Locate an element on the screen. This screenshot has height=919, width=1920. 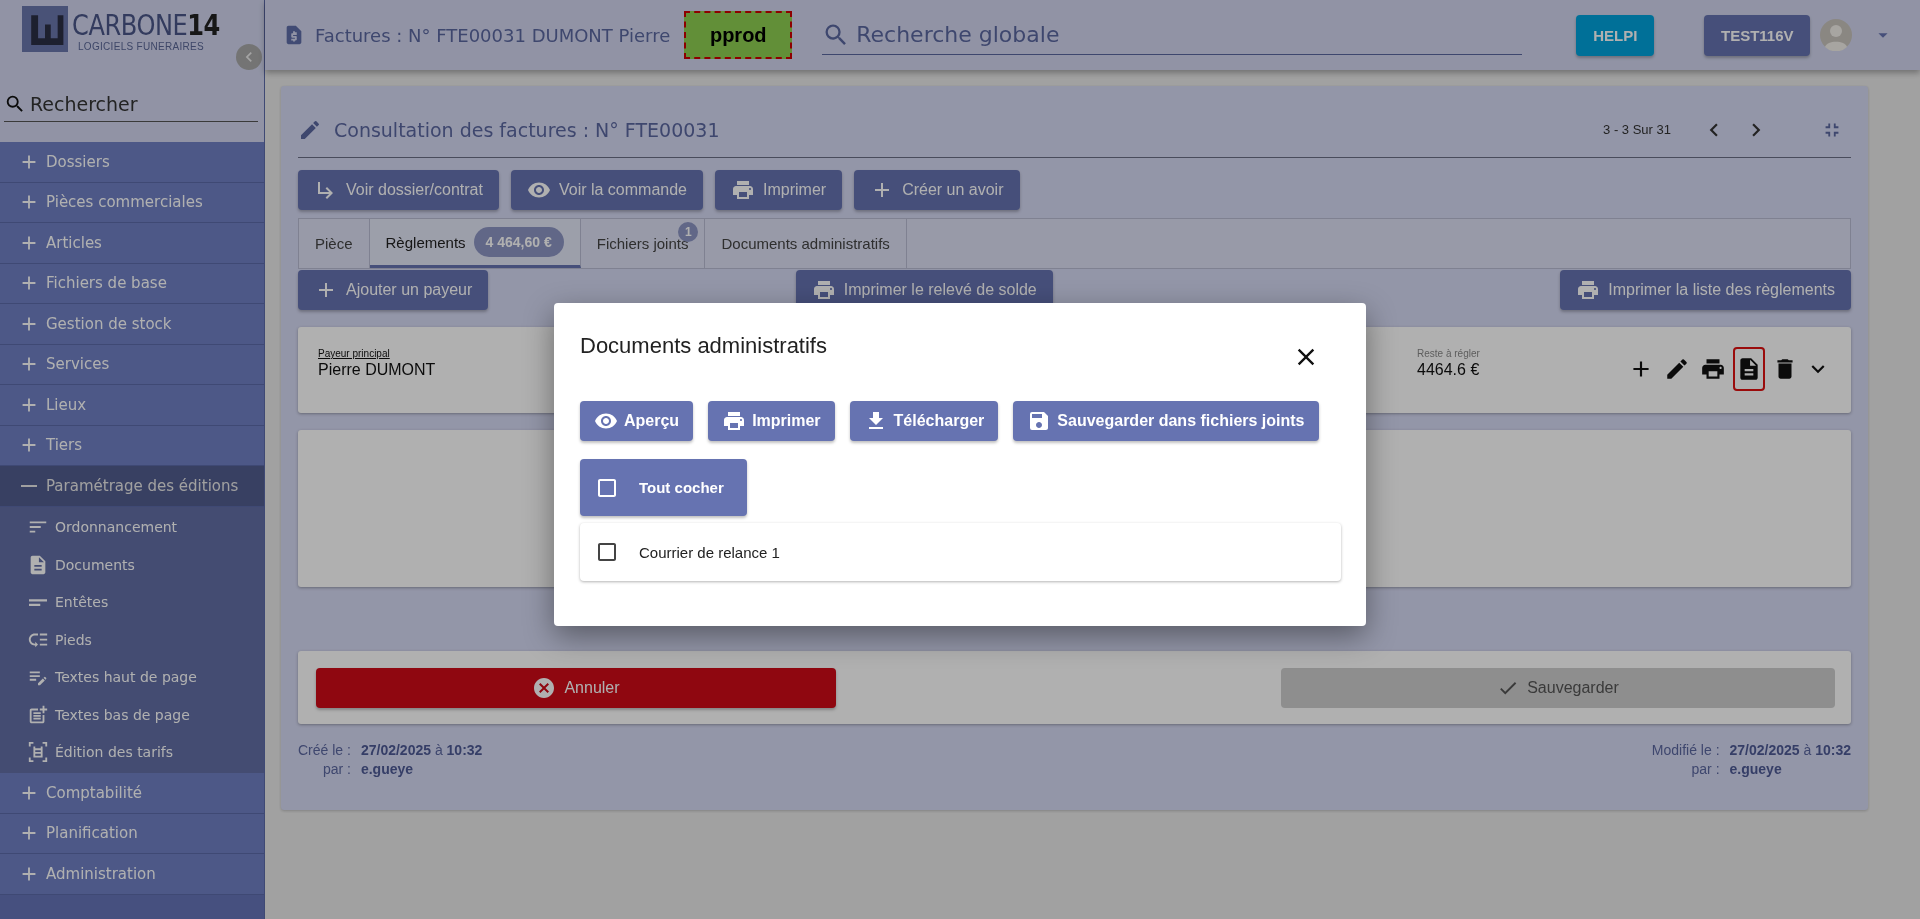
dialog-title: Documents administratifs is located at coordinates (703, 346).